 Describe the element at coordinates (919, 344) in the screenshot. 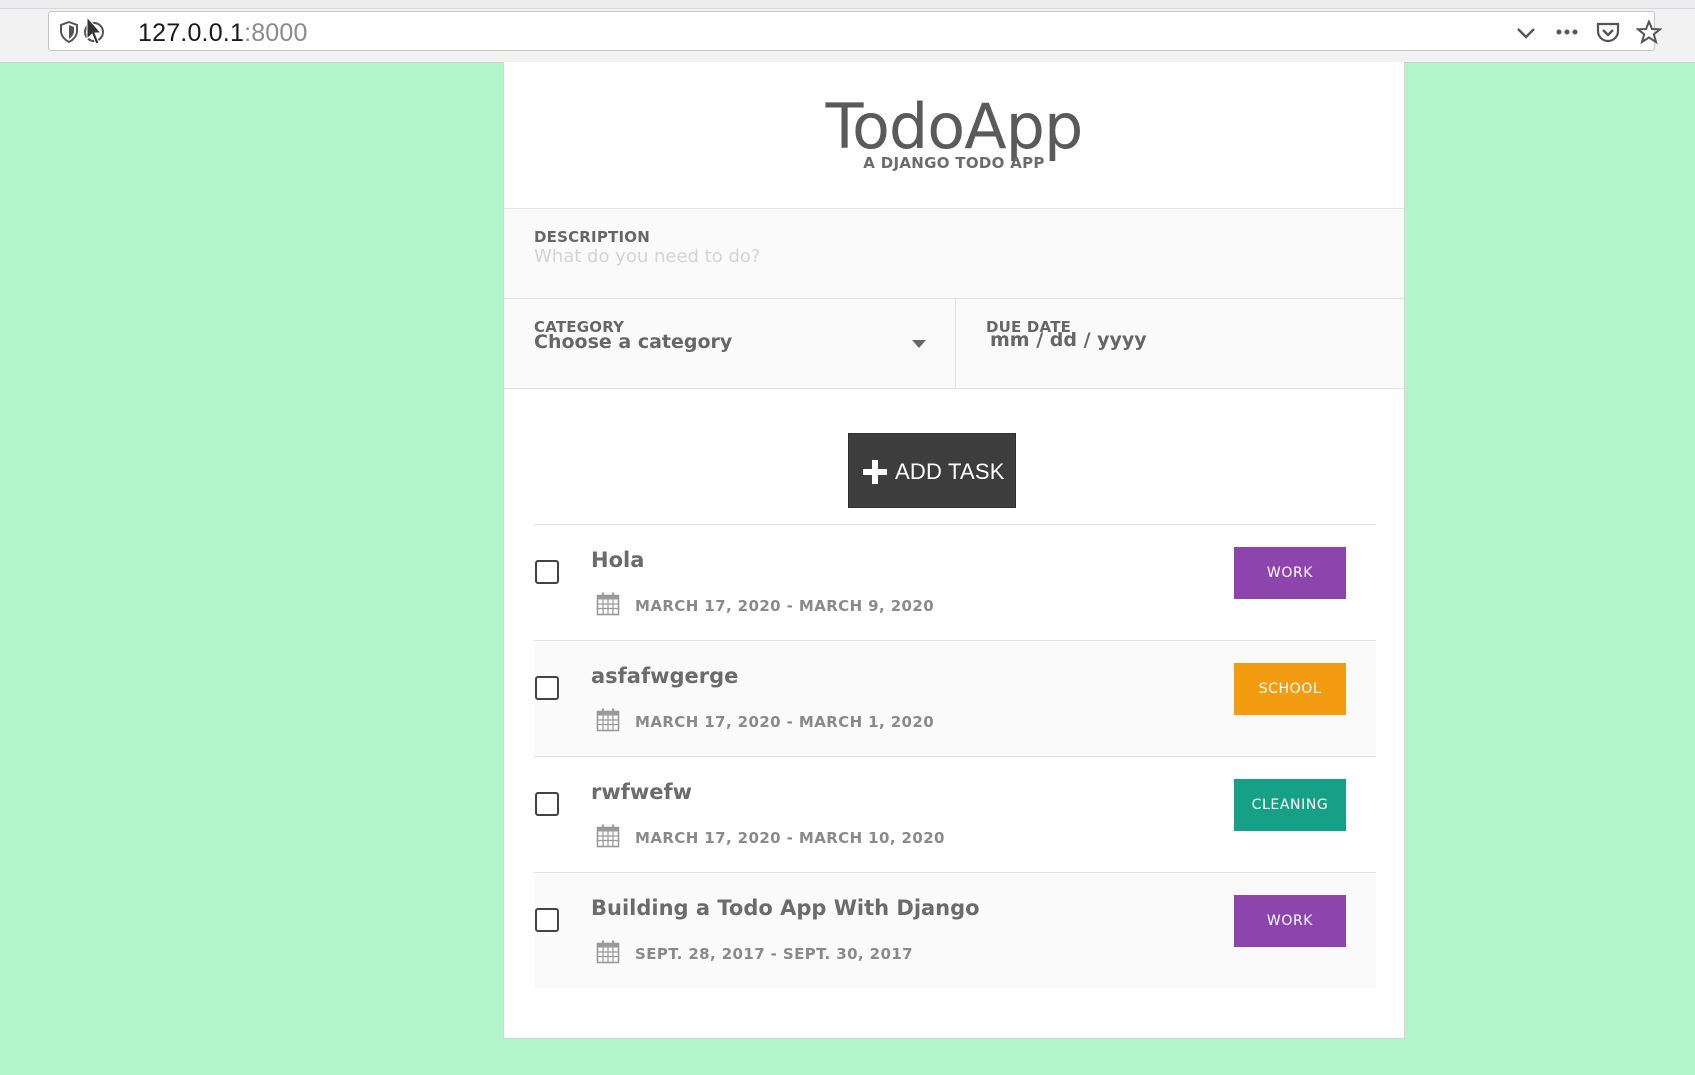

I see `dropdown-caret-icon` at that location.